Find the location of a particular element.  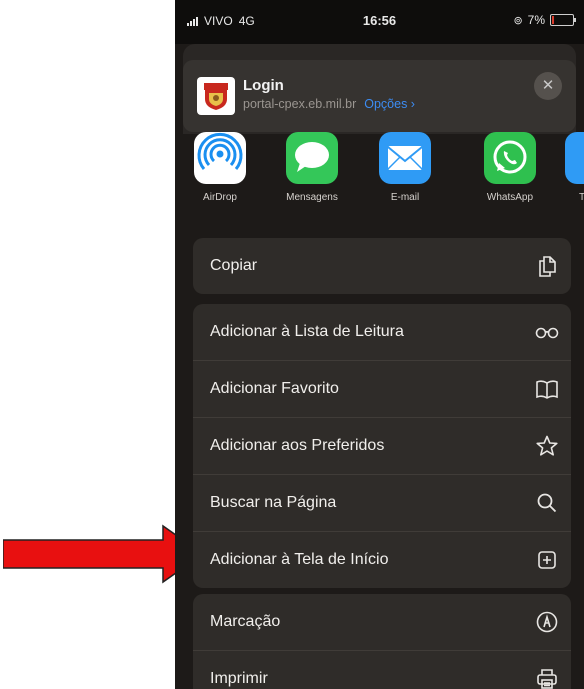

partial-app-icon is located at coordinates (574, 158).